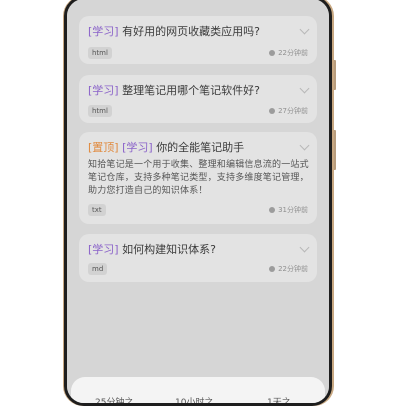  I want to click on power-button, so click(334, 150).